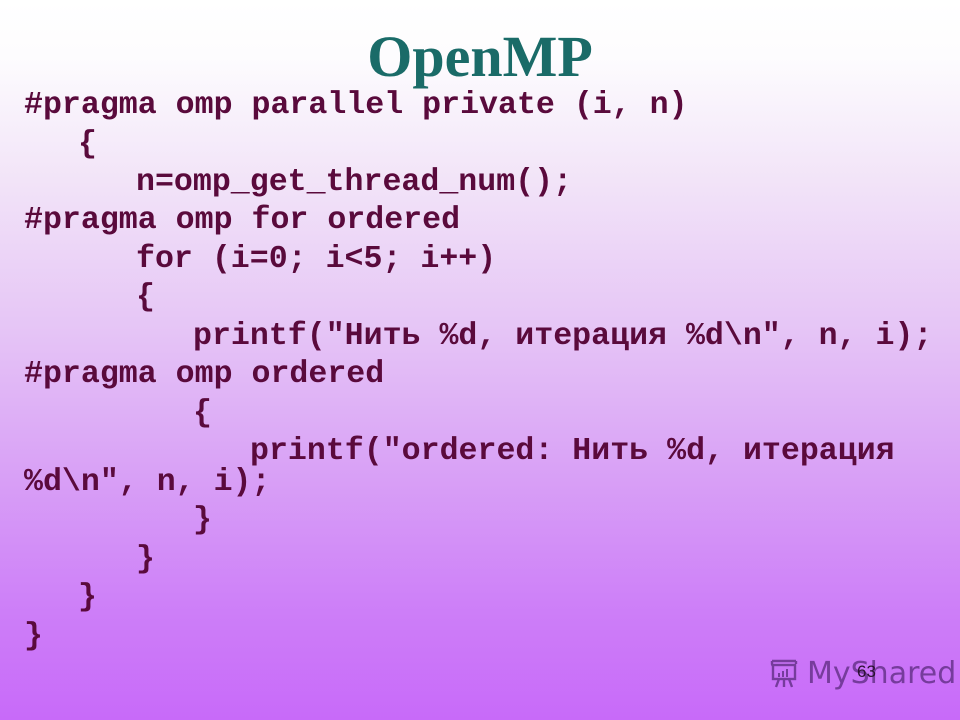  What do you see at coordinates (316, 259) in the screenshot?
I see `code-line: for (i=0; i<5; i++)` at bounding box center [316, 259].